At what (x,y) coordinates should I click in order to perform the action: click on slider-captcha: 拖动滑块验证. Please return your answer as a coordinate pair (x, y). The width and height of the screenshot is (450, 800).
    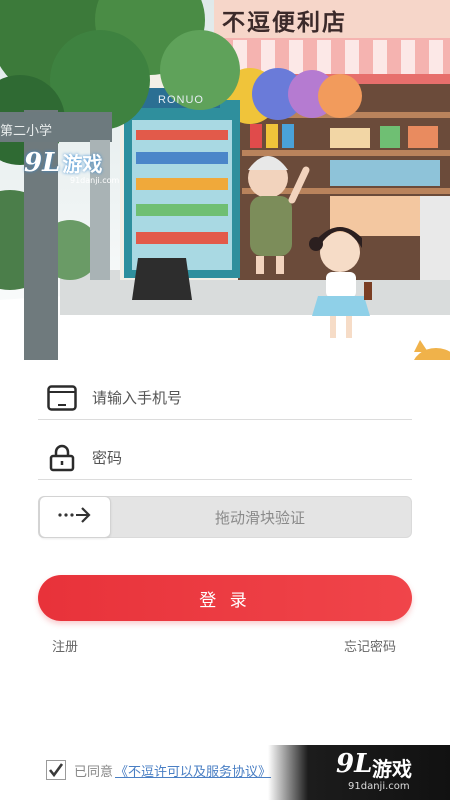
    Looking at the image, I should click on (225, 517).